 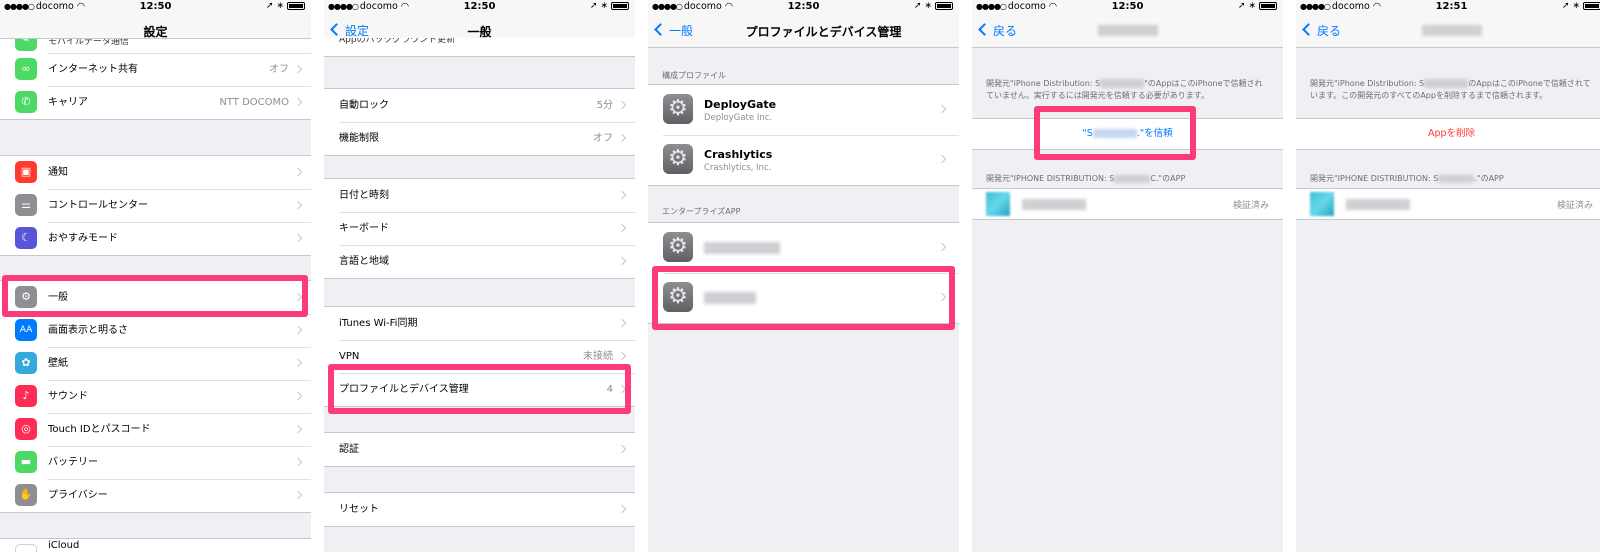 I want to click on settings-item-hotspot: ∞ インターネット共有 オフ, so click(x=155, y=69).